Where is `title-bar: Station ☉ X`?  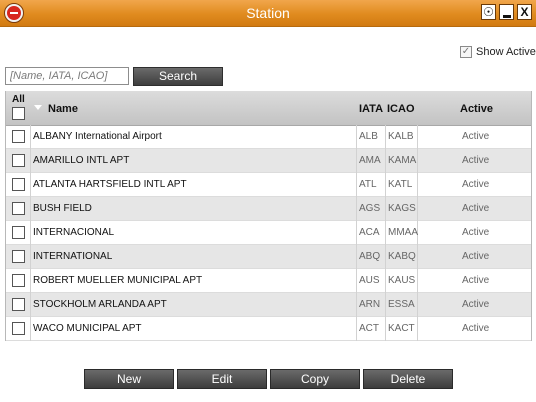 title-bar: Station ☉ X is located at coordinates (268, 13).